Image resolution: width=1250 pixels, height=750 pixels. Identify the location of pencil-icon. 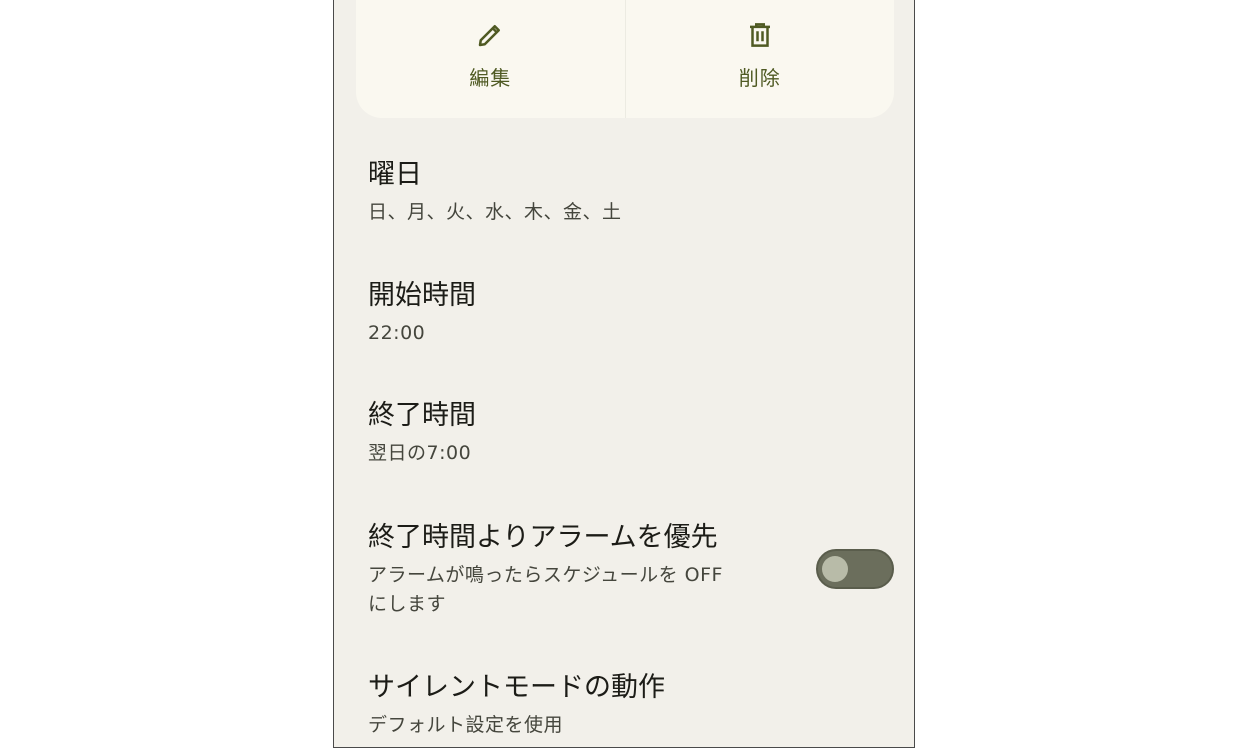
(490, 36).